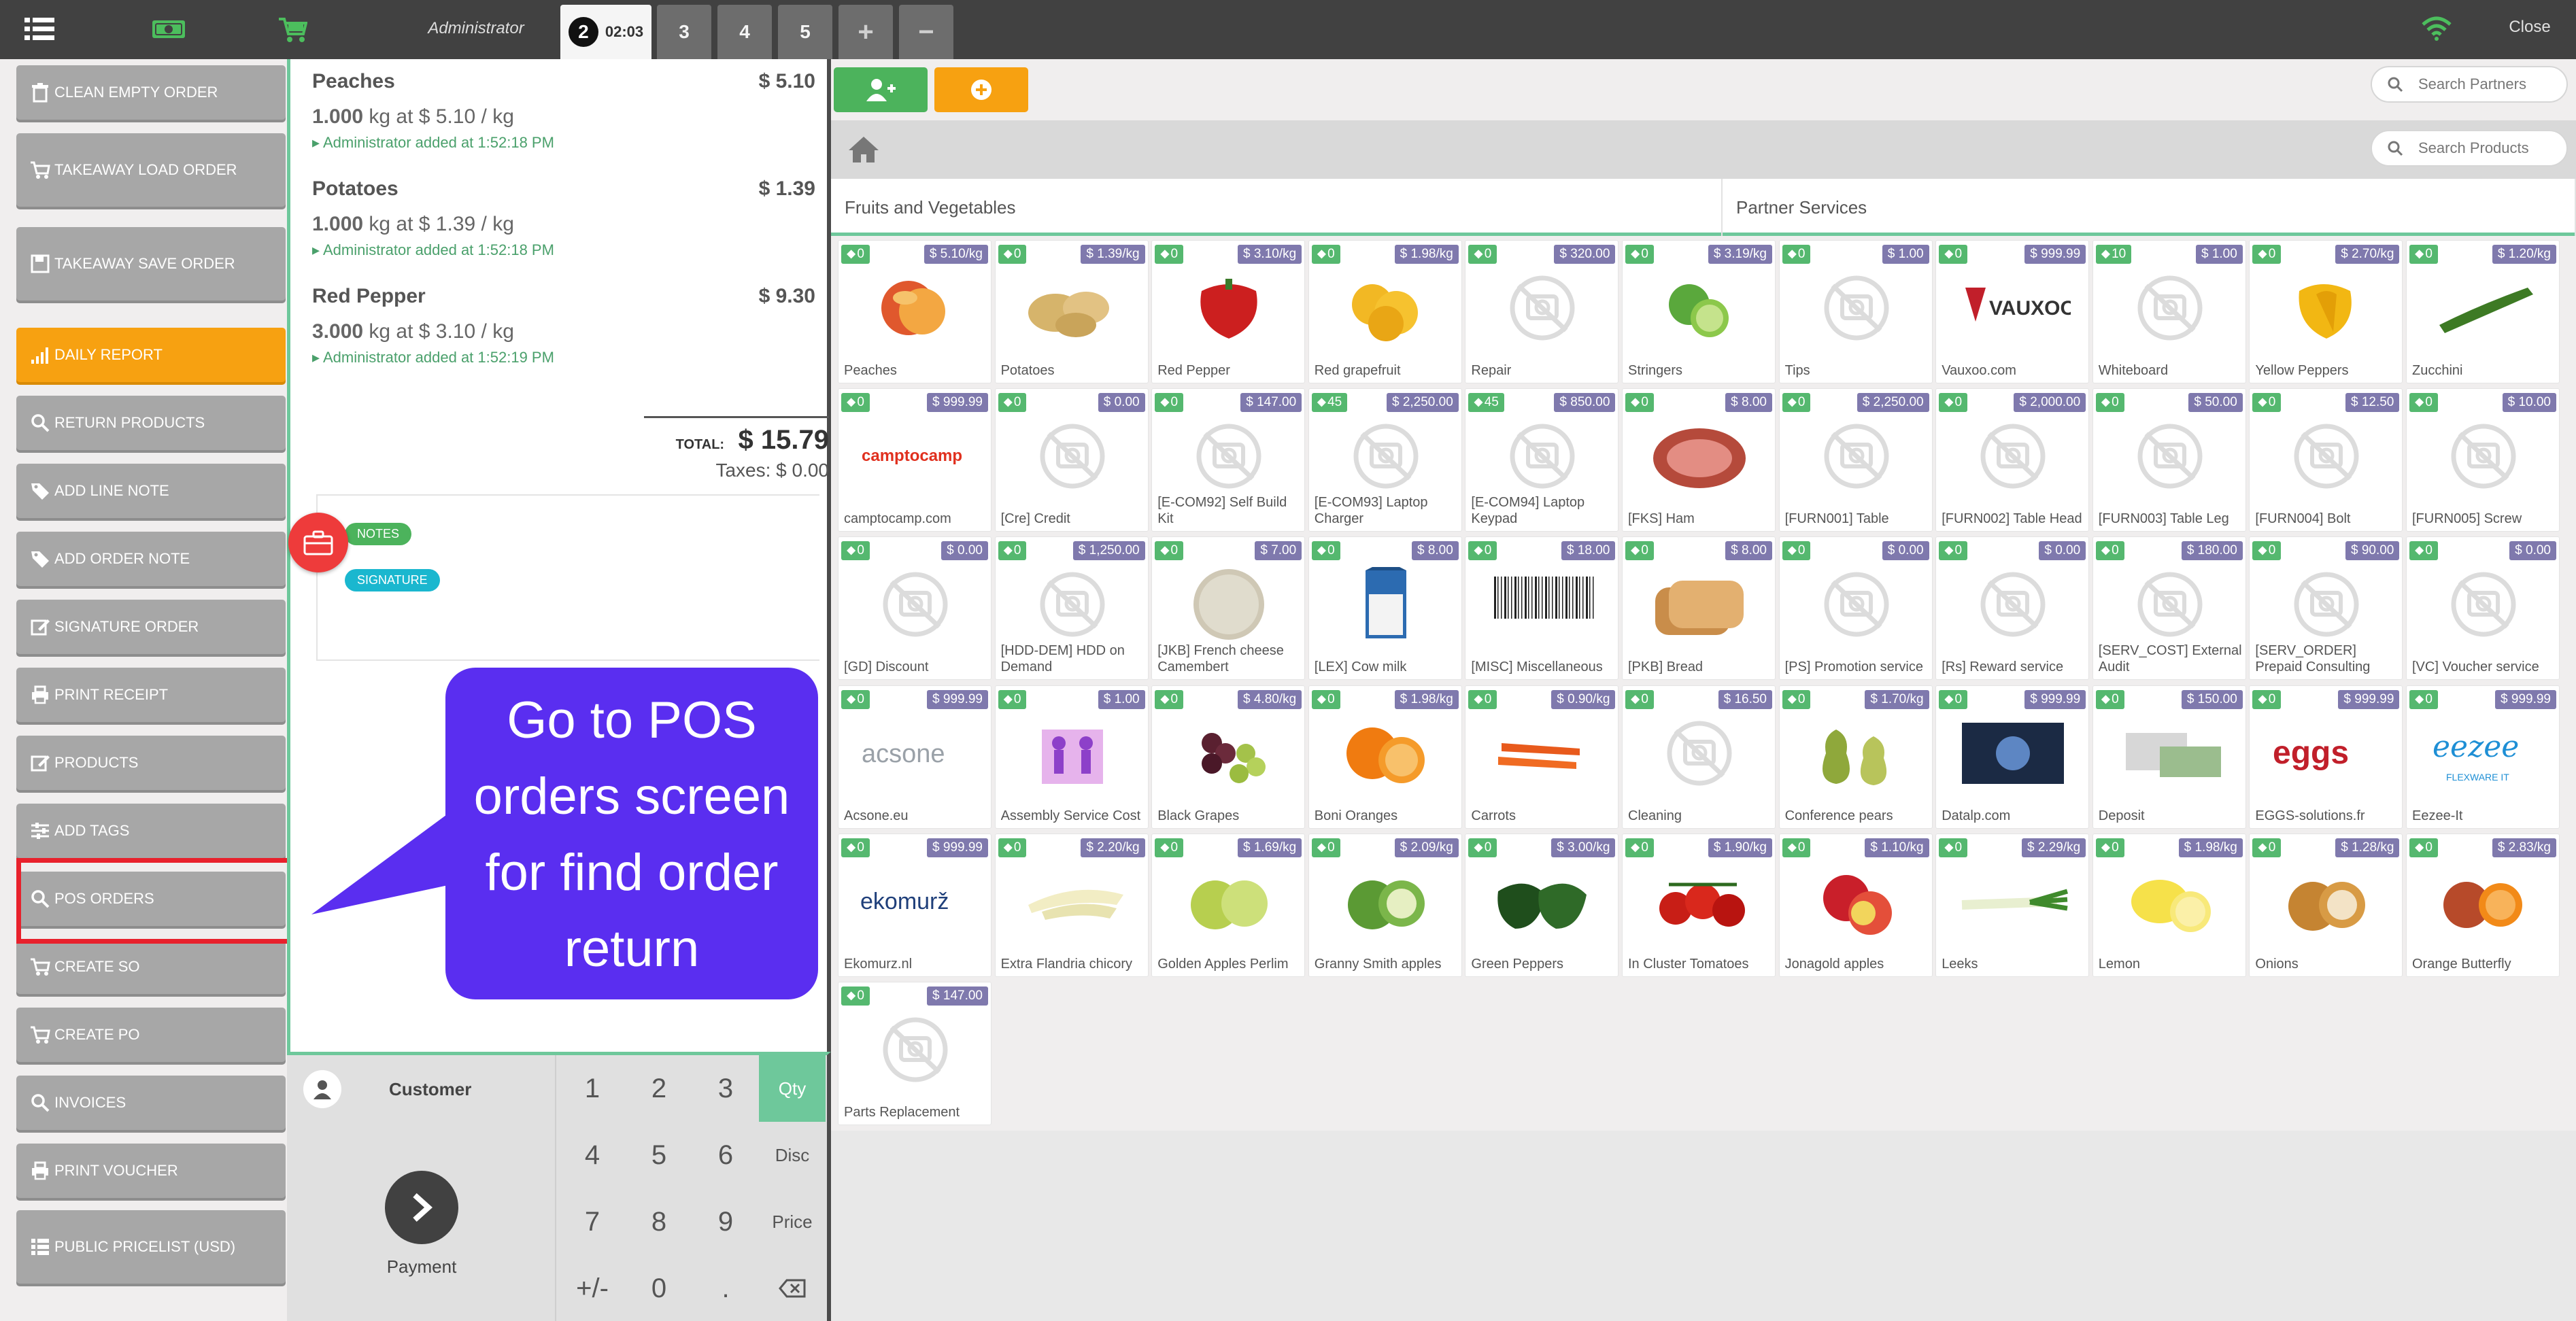 The width and height of the screenshot is (2576, 1321). I want to click on numpad-key-7: 7, so click(592, 1221).